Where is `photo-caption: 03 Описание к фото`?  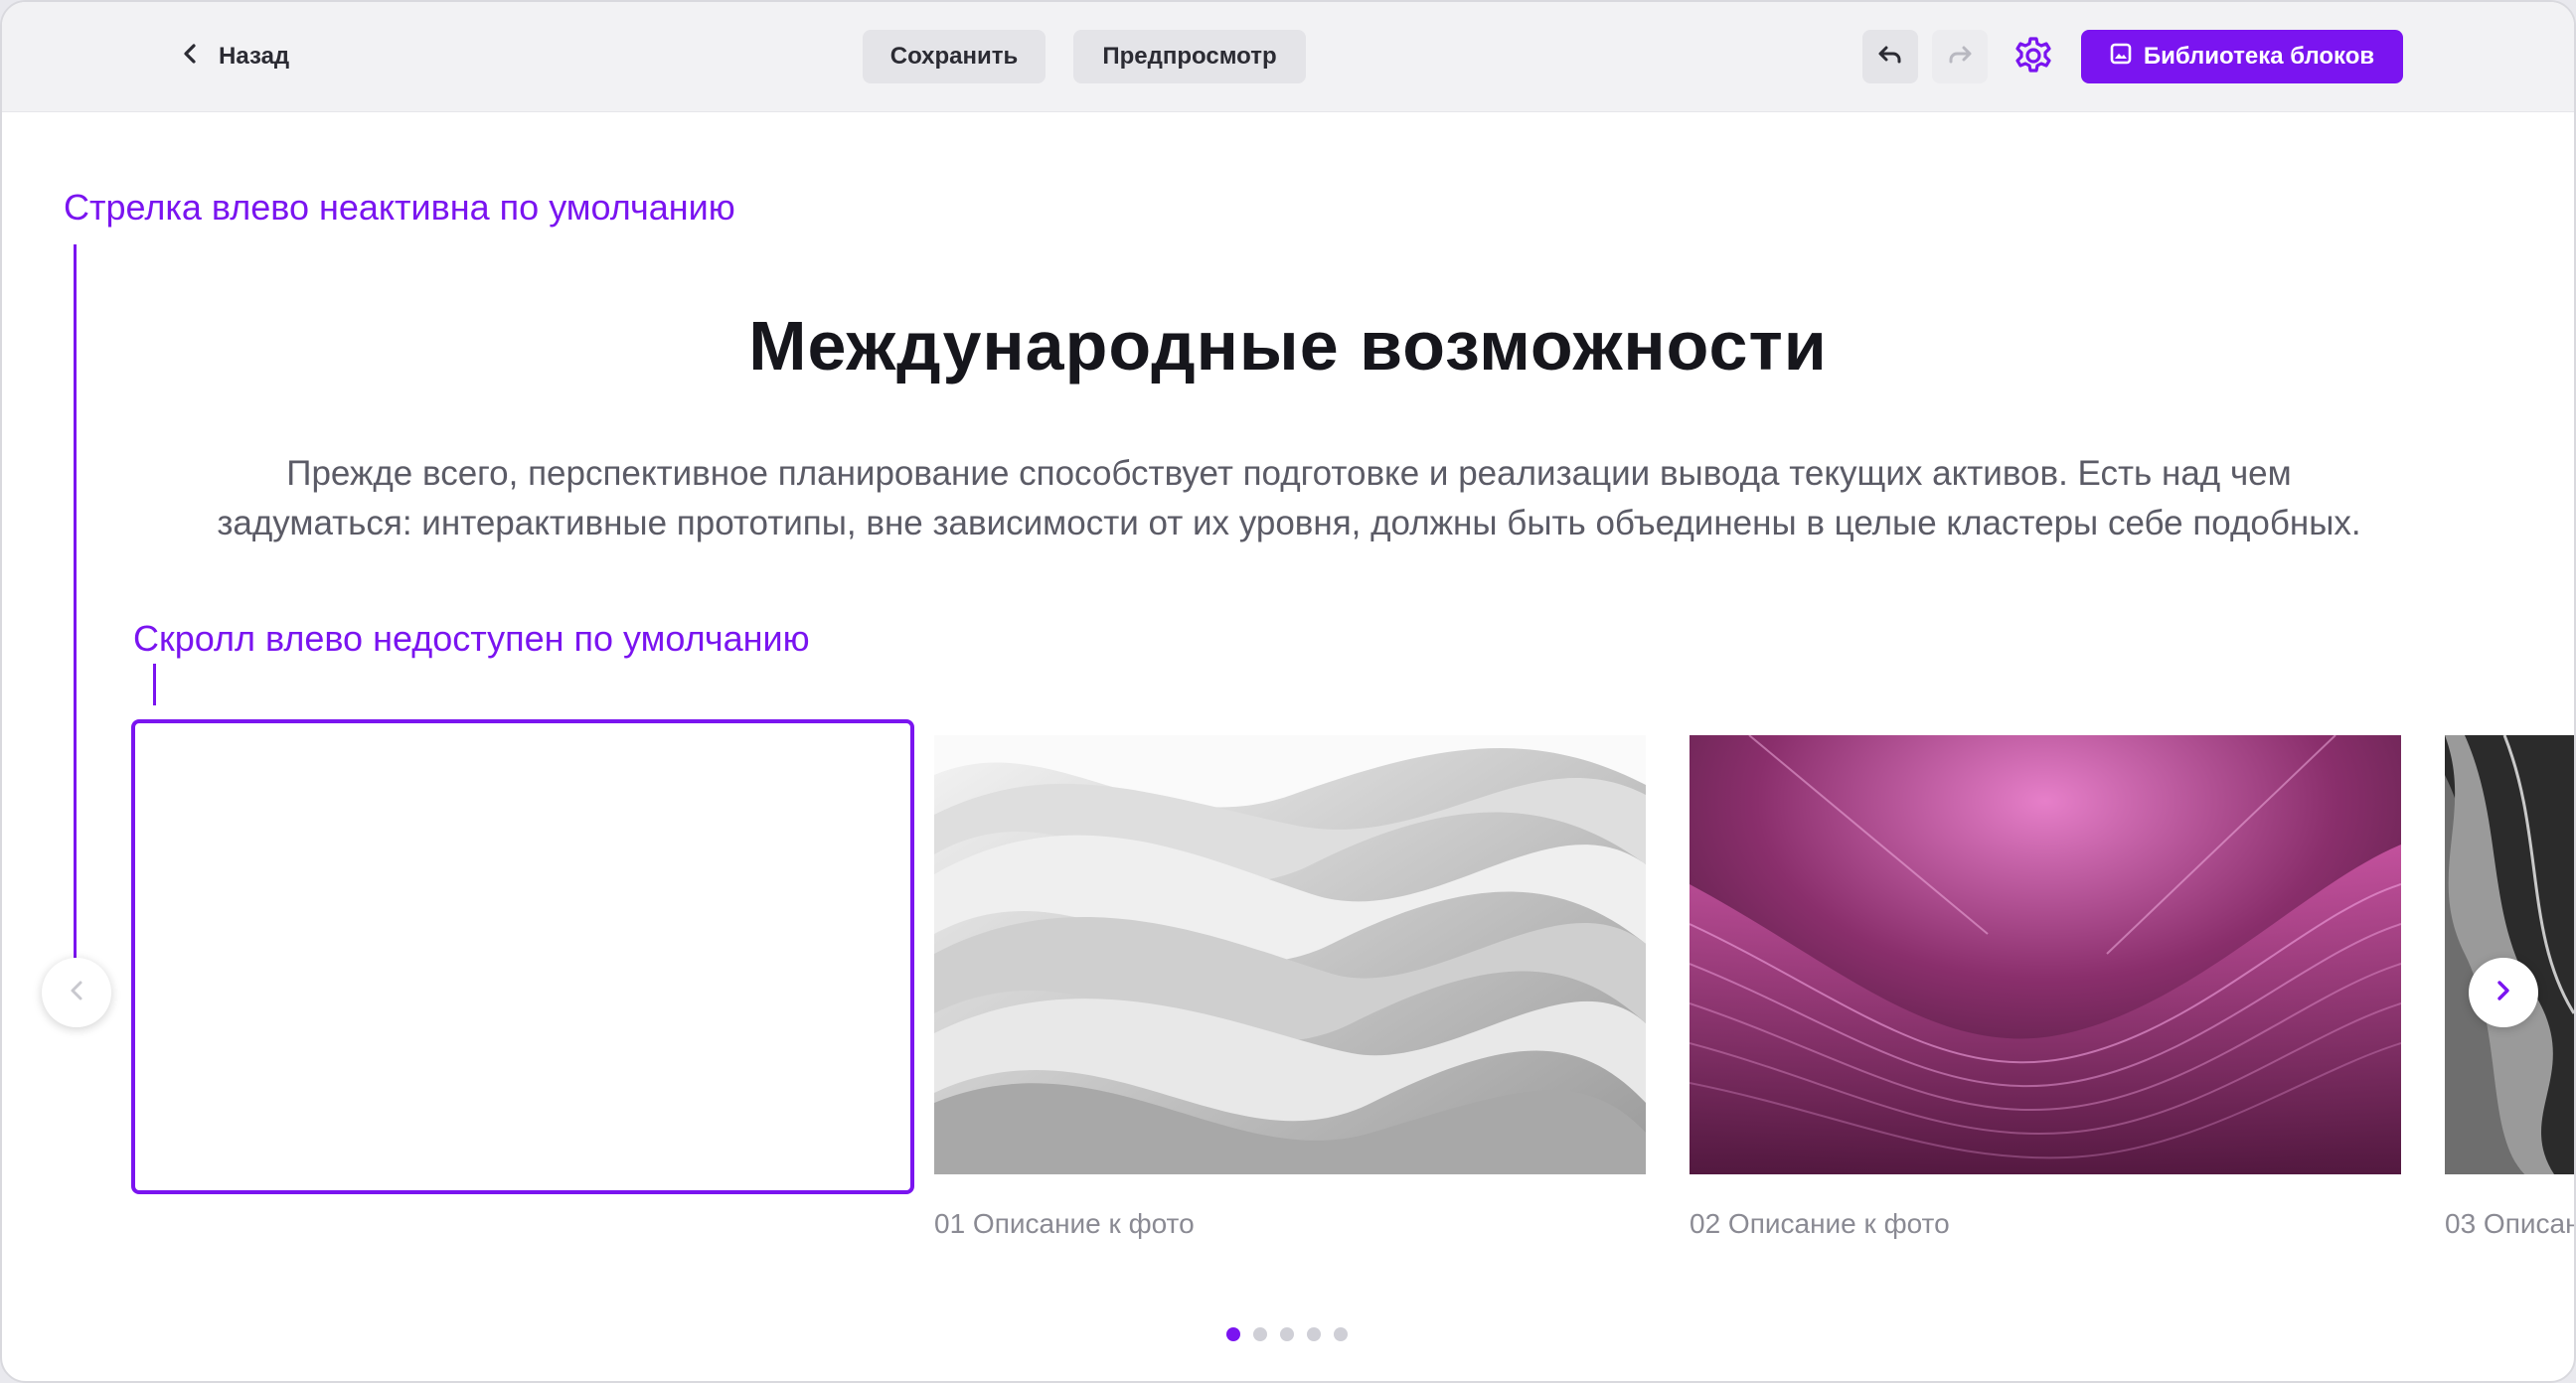 photo-caption: 03 Описание к фото is located at coordinates (2509, 1223).